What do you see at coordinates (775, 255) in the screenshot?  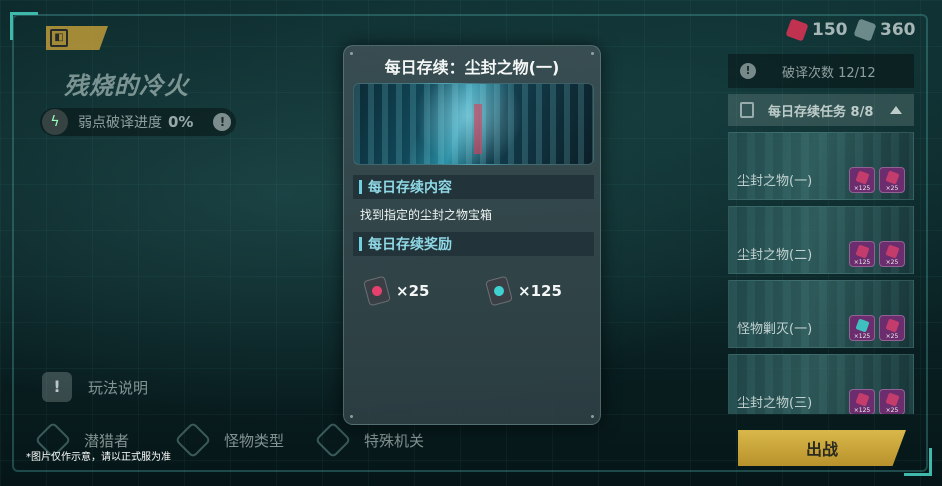 I see `task-name: 尘封之物(二)` at bounding box center [775, 255].